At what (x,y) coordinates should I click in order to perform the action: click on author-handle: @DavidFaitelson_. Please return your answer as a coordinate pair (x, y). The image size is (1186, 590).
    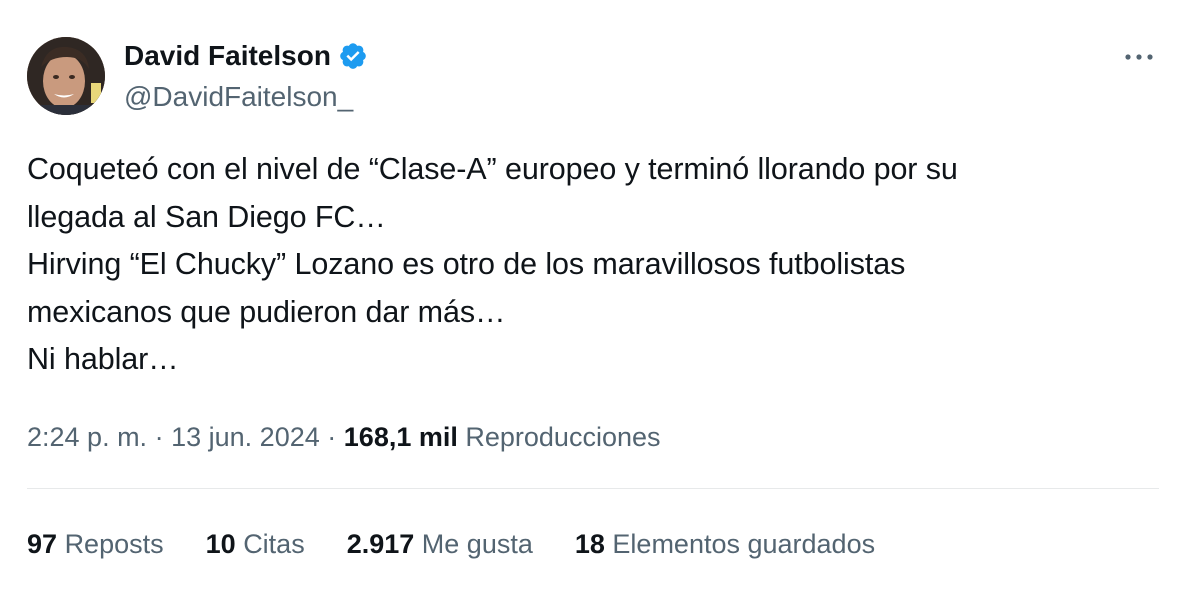
    Looking at the image, I should click on (238, 97).